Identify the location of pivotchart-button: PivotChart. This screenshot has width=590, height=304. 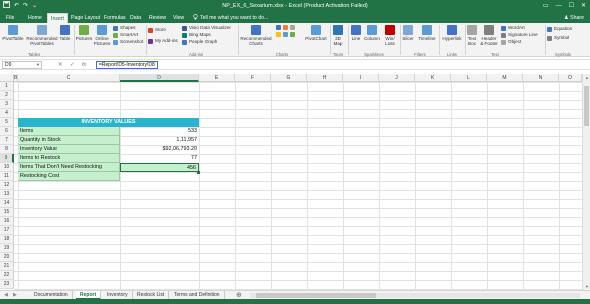
(316, 33).